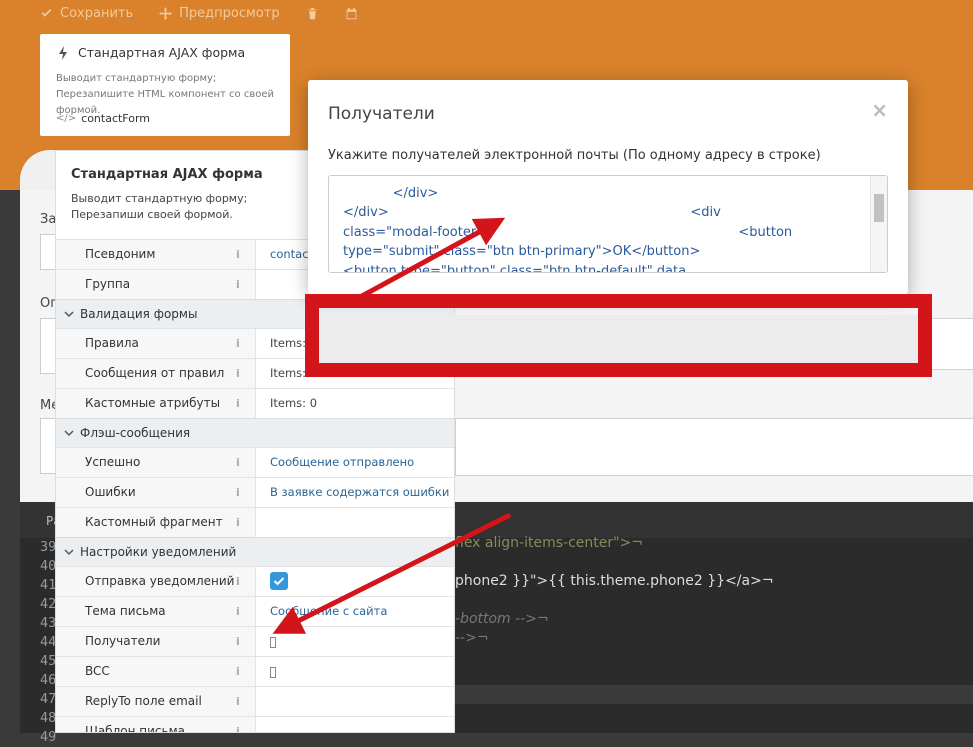 The width and height of the screenshot is (973, 747). Describe the element at coordinates (48, 661) in the screenshot. I see `line-number: 45` at that location.